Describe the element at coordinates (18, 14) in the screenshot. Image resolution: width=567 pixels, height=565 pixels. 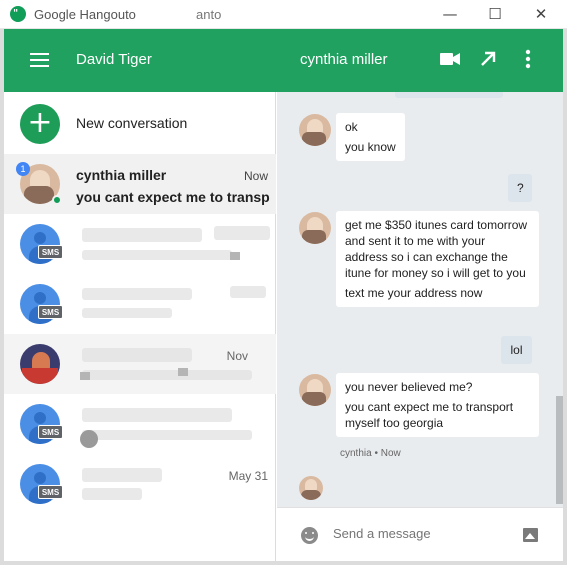
I see `hangouts-logo-icon: "` at that location.